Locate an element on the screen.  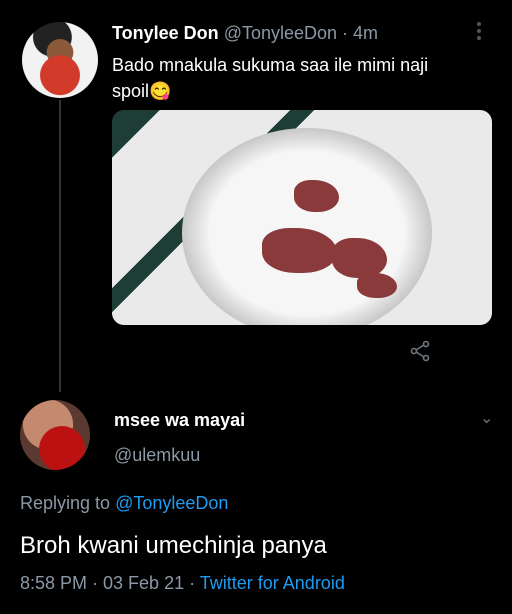
tweet-author-name: Tonylee Don is located at coordinates (165, 33).